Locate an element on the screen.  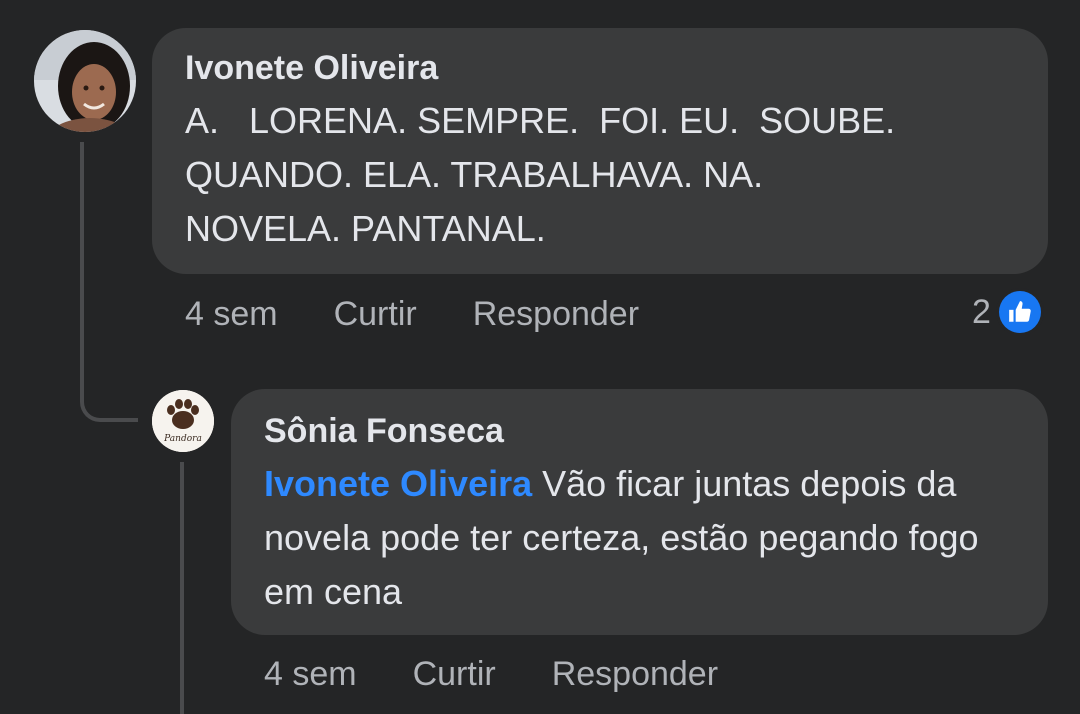
paw-icon: Pandora is located at coordinates (183, 421).